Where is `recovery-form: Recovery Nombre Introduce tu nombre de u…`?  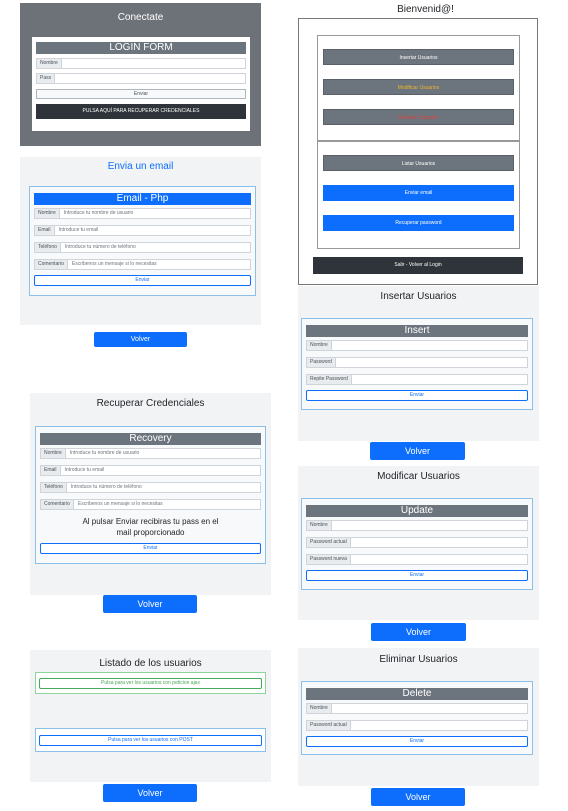 recovery-form: Recovery Nombre Introduce tu nombre de u… is located at coordinates (150, 495).